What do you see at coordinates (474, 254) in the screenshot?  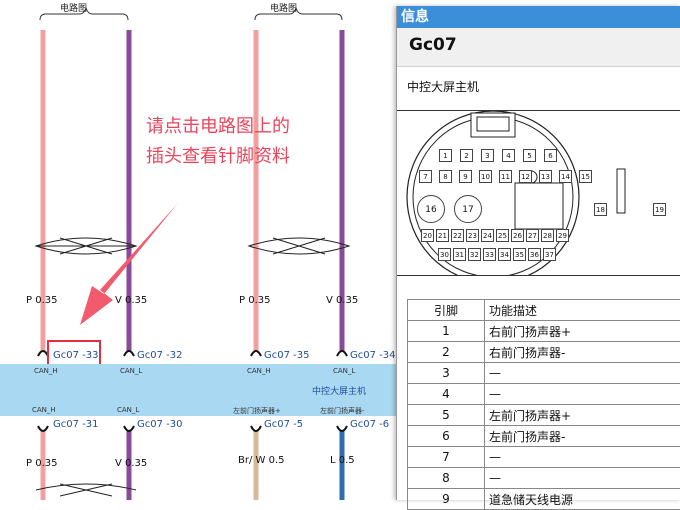 I see `connector-pin: 32` at bounding box center [474, 254].